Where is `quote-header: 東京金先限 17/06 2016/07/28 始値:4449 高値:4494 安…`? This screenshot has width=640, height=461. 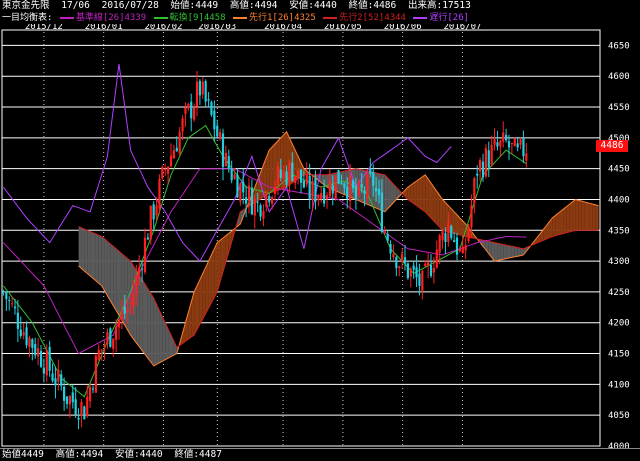 quote-header: 東京金先限 17/06 2016/07/28 始値:4449 高値:4494 安… is located at coordinates (320, 6).